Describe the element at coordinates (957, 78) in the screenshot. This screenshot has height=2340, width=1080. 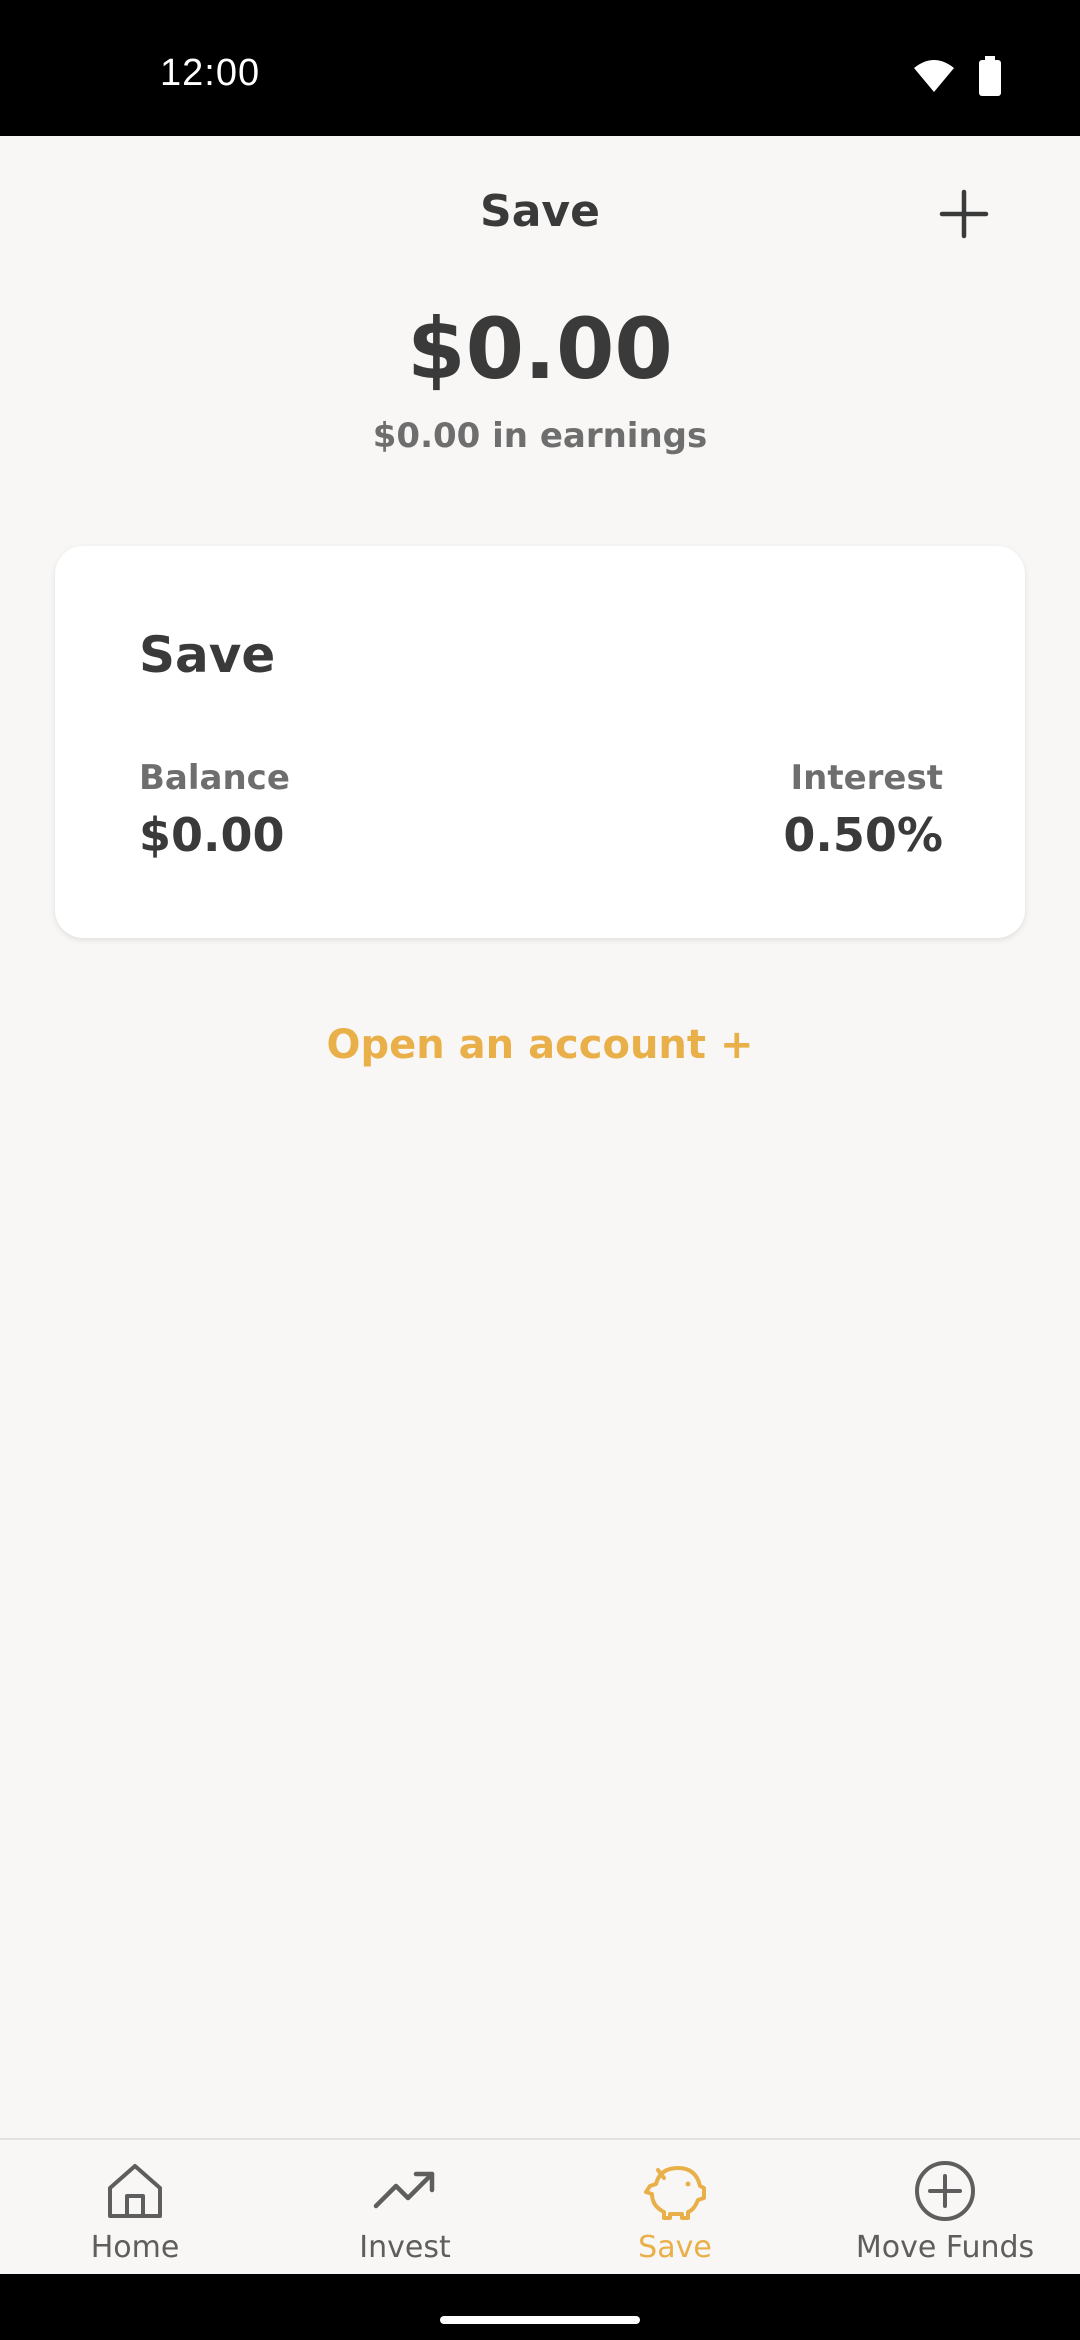
I see `status-icons` at that location.